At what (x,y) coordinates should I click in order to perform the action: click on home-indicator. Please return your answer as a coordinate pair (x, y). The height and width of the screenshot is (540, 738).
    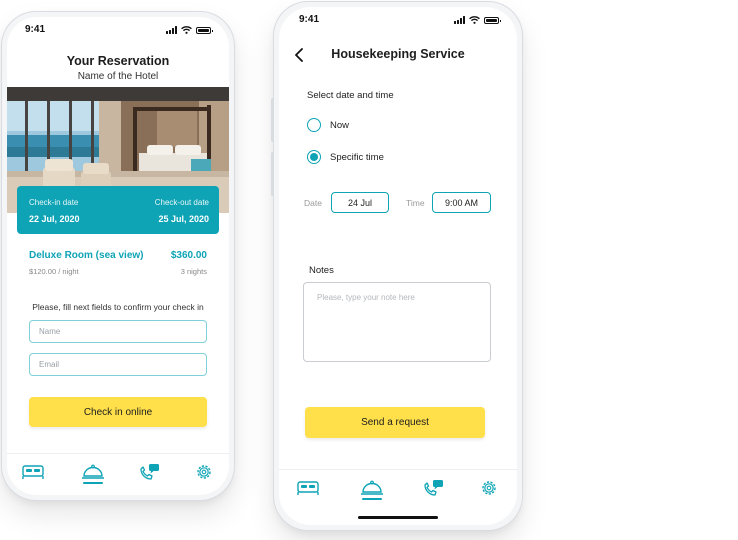
    Looking at the image, I should click on (398, 517).